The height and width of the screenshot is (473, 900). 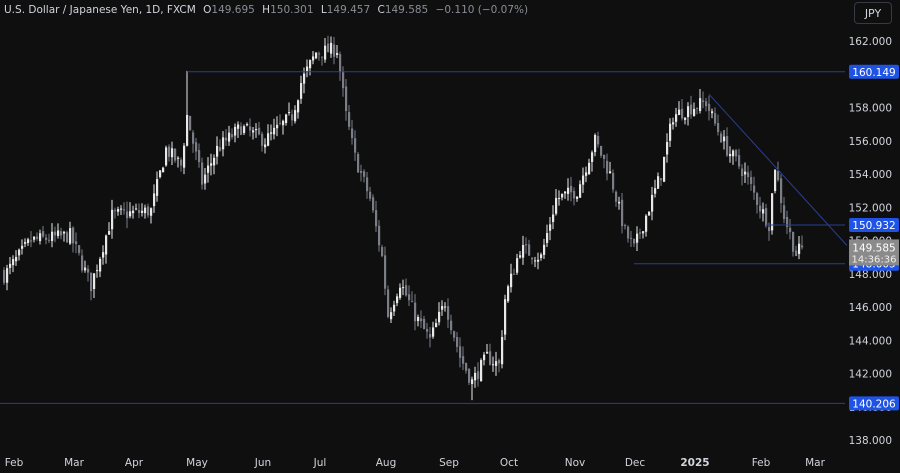 I want to click on time-tick-label: Aug, so click(x=386, y=463).